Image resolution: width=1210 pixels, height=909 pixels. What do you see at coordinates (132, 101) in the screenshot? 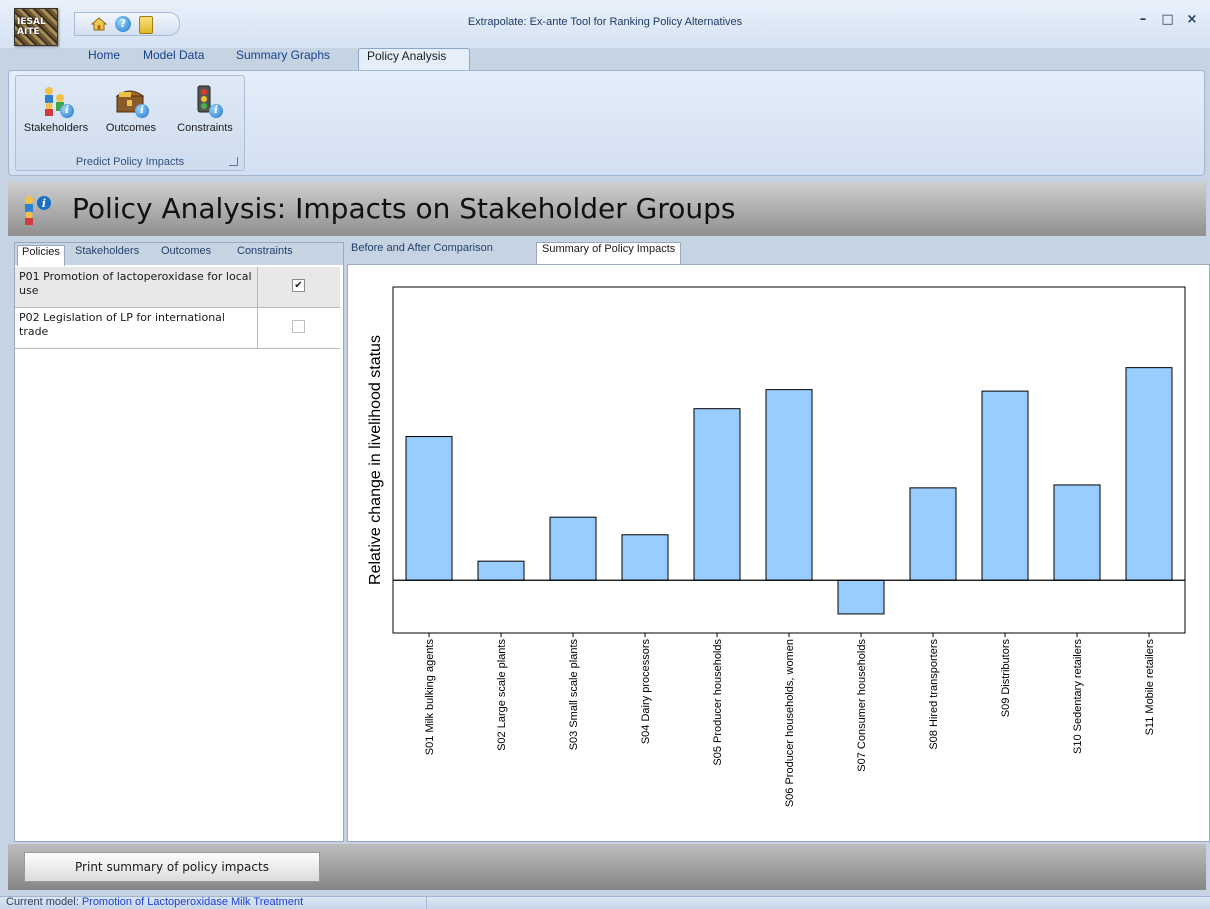
I see `treasure-chest-icon: i` at bounding box center [132, 101].